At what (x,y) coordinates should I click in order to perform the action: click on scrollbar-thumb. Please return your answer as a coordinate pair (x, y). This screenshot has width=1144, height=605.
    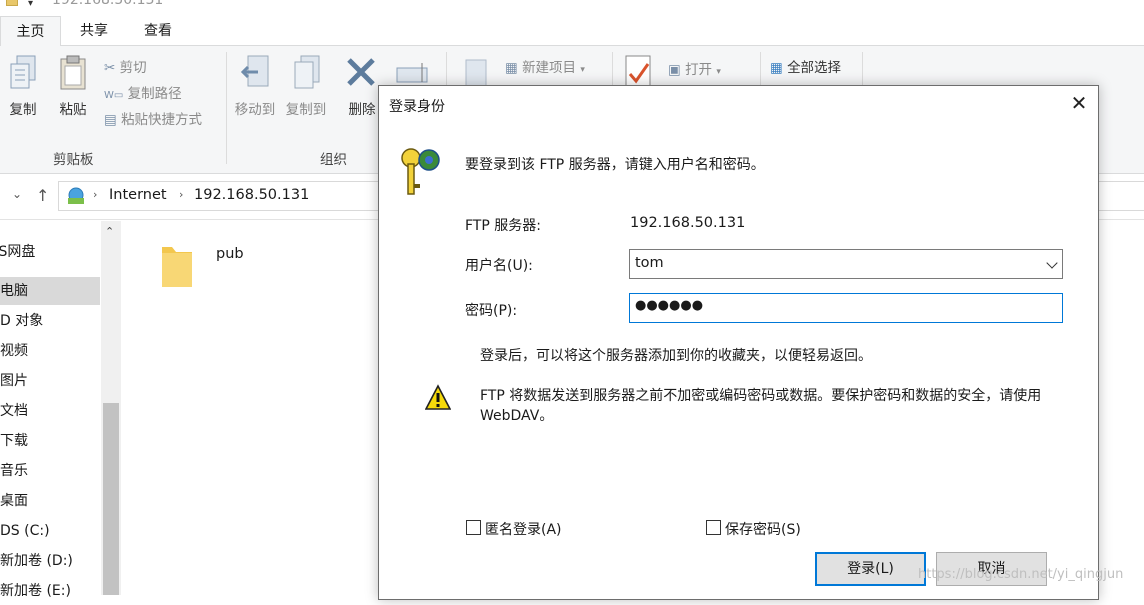
    Looking at the image, I should click on (111, 499).